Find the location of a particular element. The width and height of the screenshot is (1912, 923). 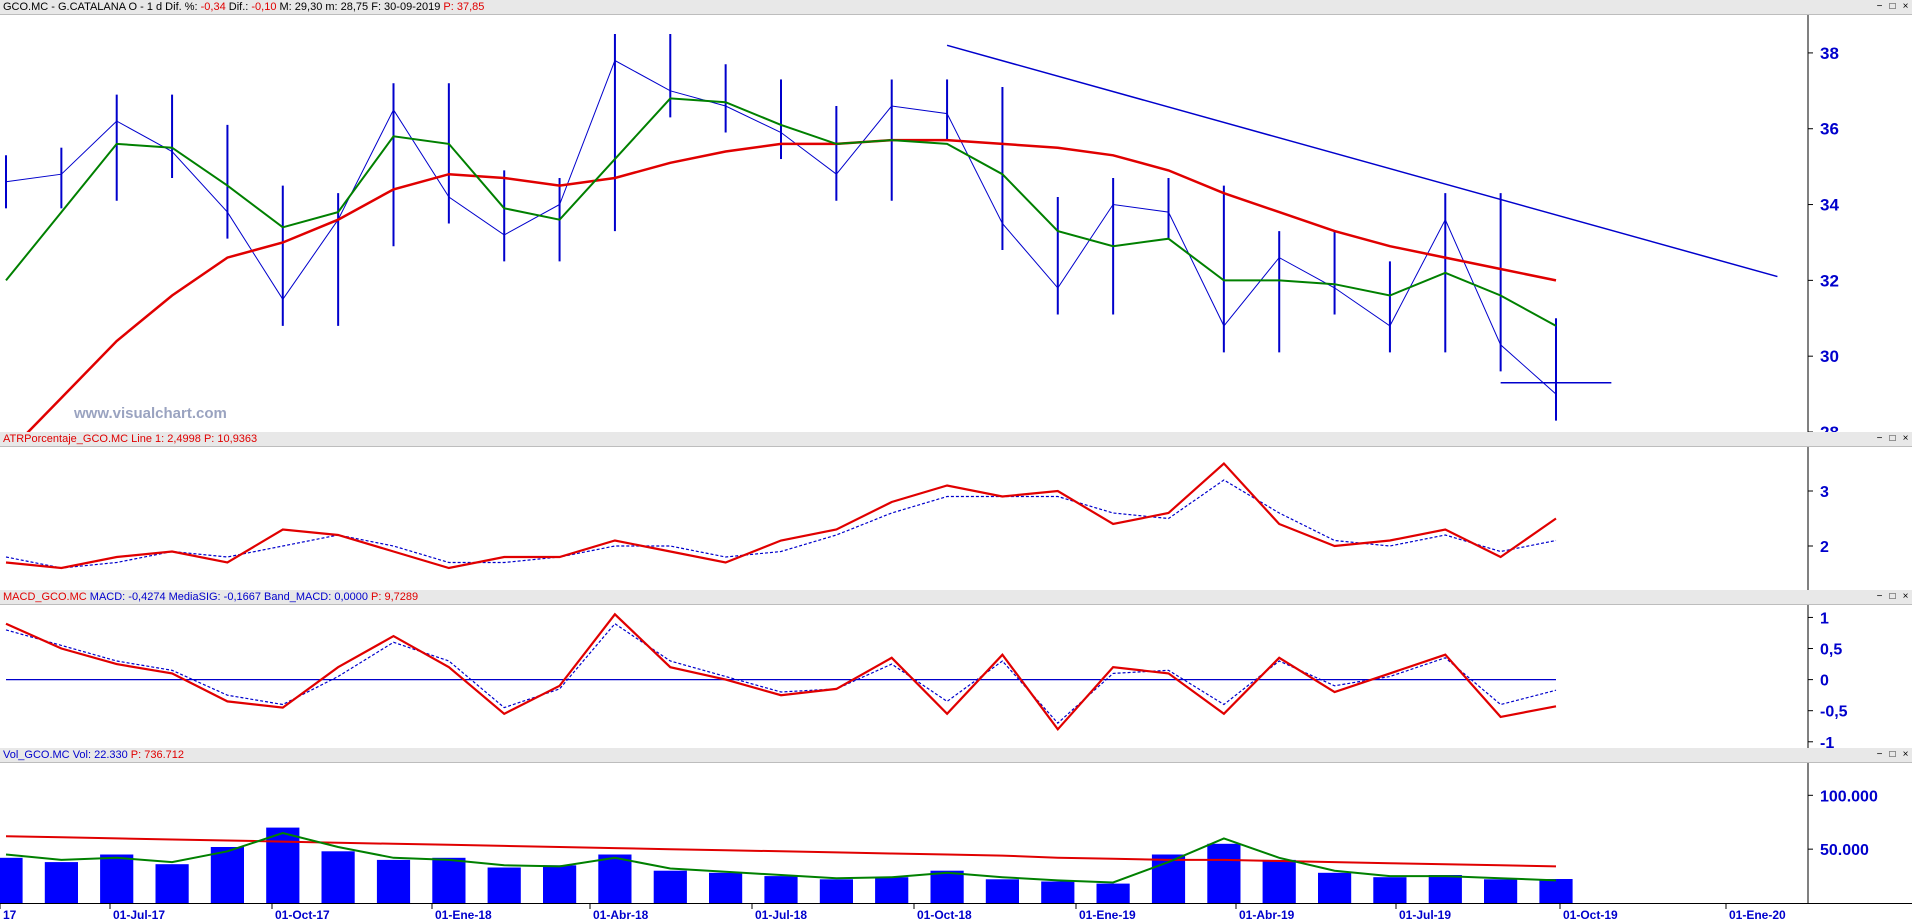

price-y-tick-label: 34 is located at coordinates (1829, 205).